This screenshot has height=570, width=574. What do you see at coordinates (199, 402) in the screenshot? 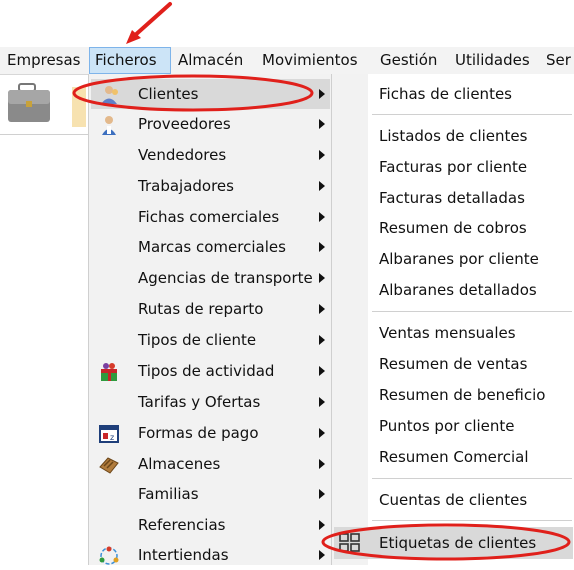
I see `menu-item-label: Tarifas y Ofertas` at bounding box center [199, 402].